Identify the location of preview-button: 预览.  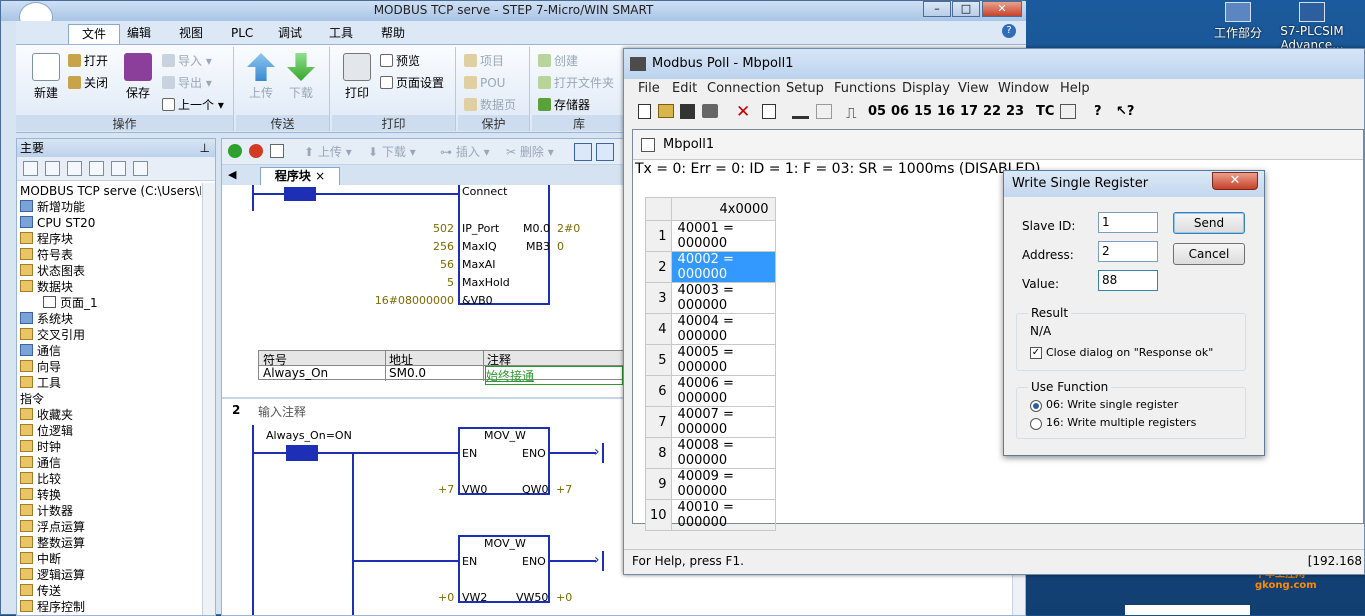
(400, 61).